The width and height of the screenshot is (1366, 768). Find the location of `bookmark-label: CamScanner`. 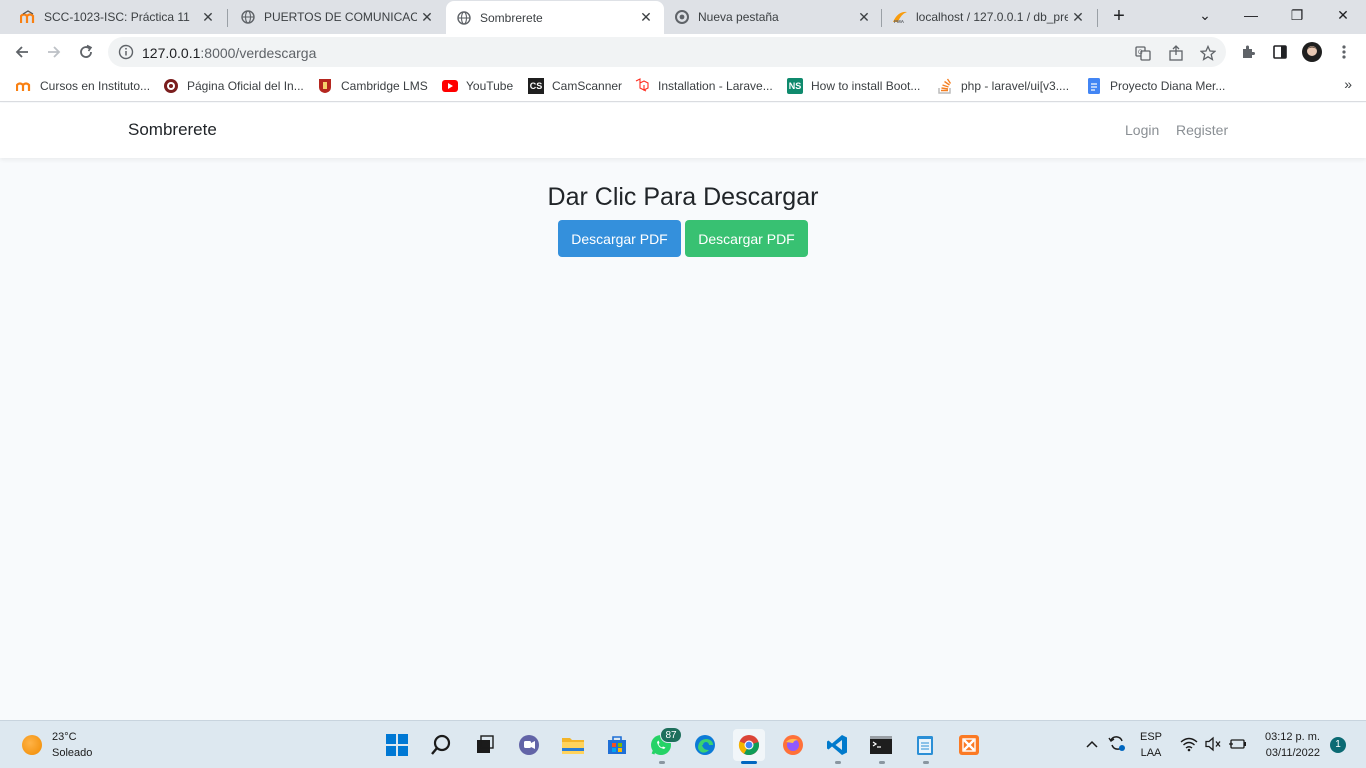

bookmark-label: CamScanner is located at coordinates (587, 86).